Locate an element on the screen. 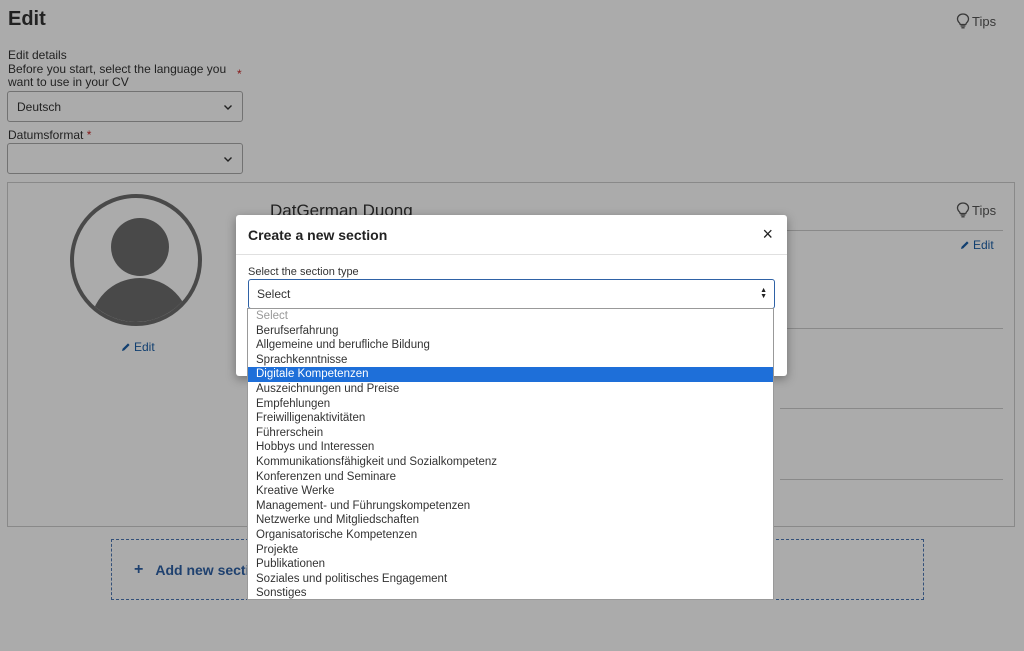 This screenshot has height=651, width=1024. section-type-label: Select the section type is located at coordinates (303, 272).